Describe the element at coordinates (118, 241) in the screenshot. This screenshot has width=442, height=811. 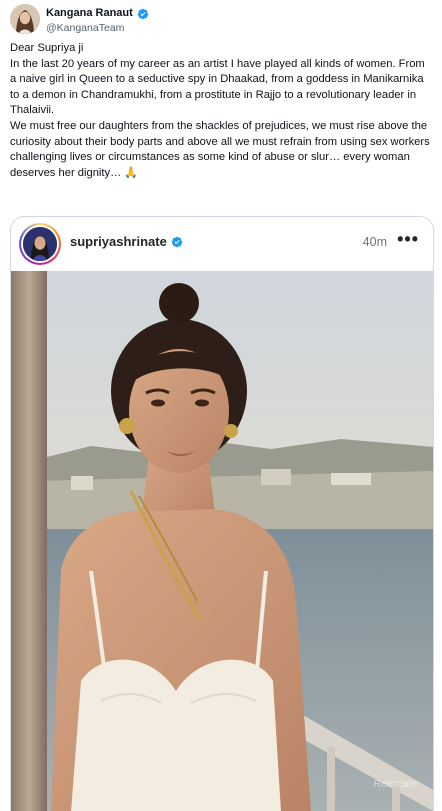
I see `embedded-post-username: supriyashrinate` at that location.